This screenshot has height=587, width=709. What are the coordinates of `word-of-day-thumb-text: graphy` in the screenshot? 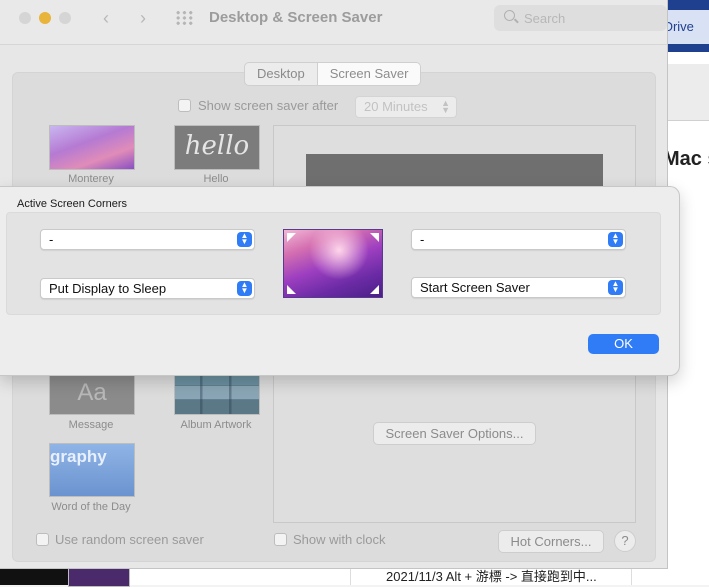 It's located at (78, 456).